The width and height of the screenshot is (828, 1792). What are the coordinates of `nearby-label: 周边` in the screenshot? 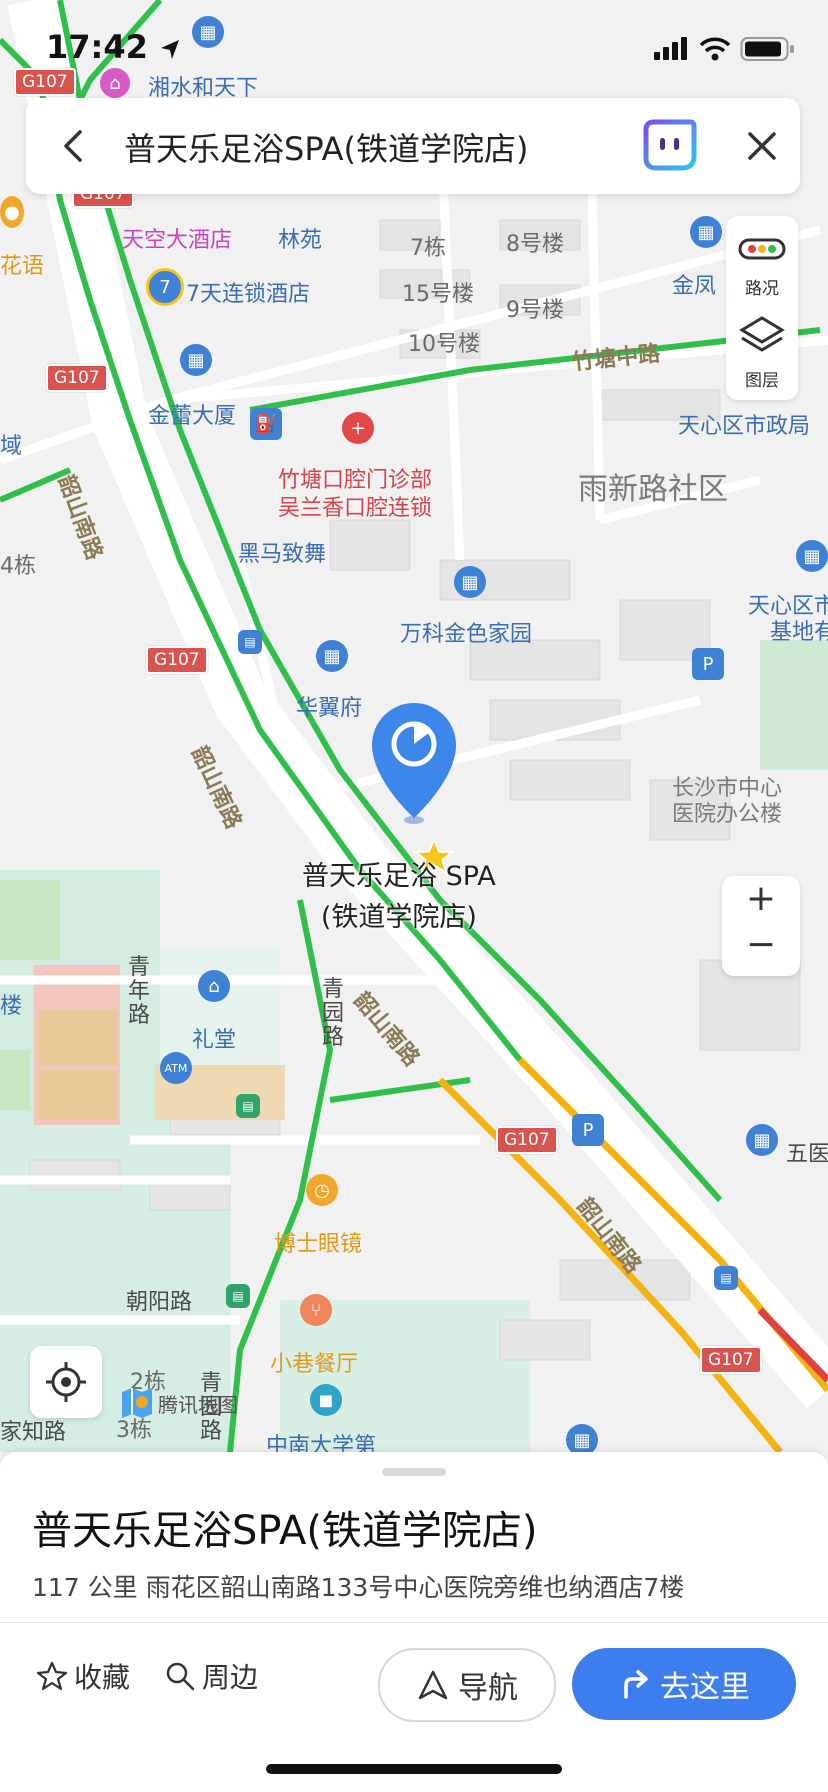 It's located at (230, 1677).